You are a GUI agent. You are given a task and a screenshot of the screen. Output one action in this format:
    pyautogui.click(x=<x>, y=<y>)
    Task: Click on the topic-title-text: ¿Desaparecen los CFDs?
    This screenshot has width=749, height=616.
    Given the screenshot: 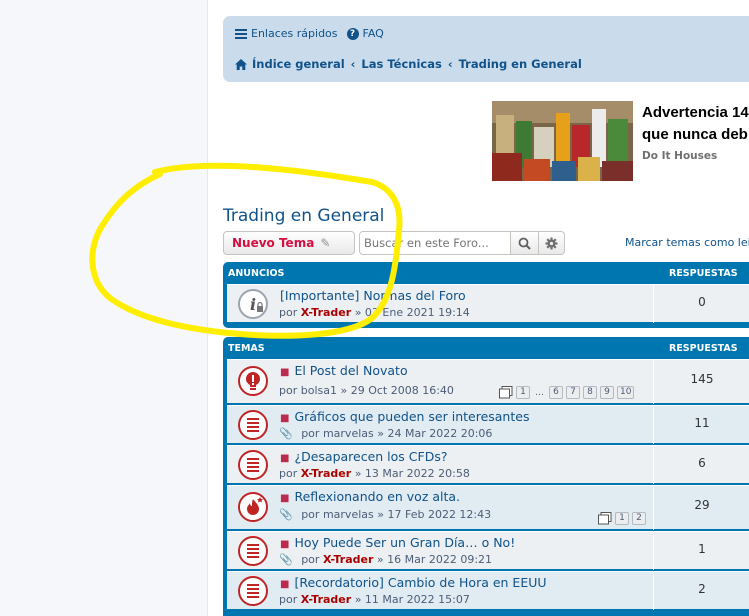 What is the action you would take?
    pyautogui.click(x=371, y=456)
    